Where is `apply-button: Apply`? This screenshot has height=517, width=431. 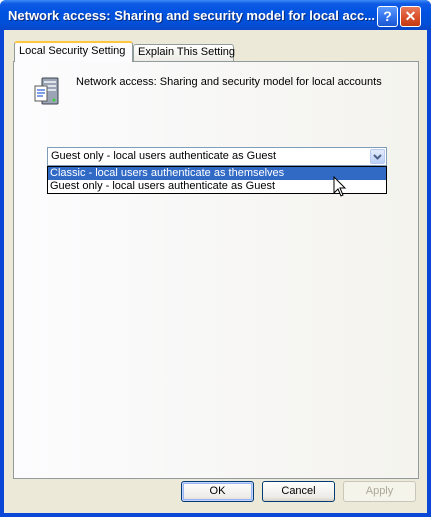 apply-button: Apply is located at coordinates (379, 491).